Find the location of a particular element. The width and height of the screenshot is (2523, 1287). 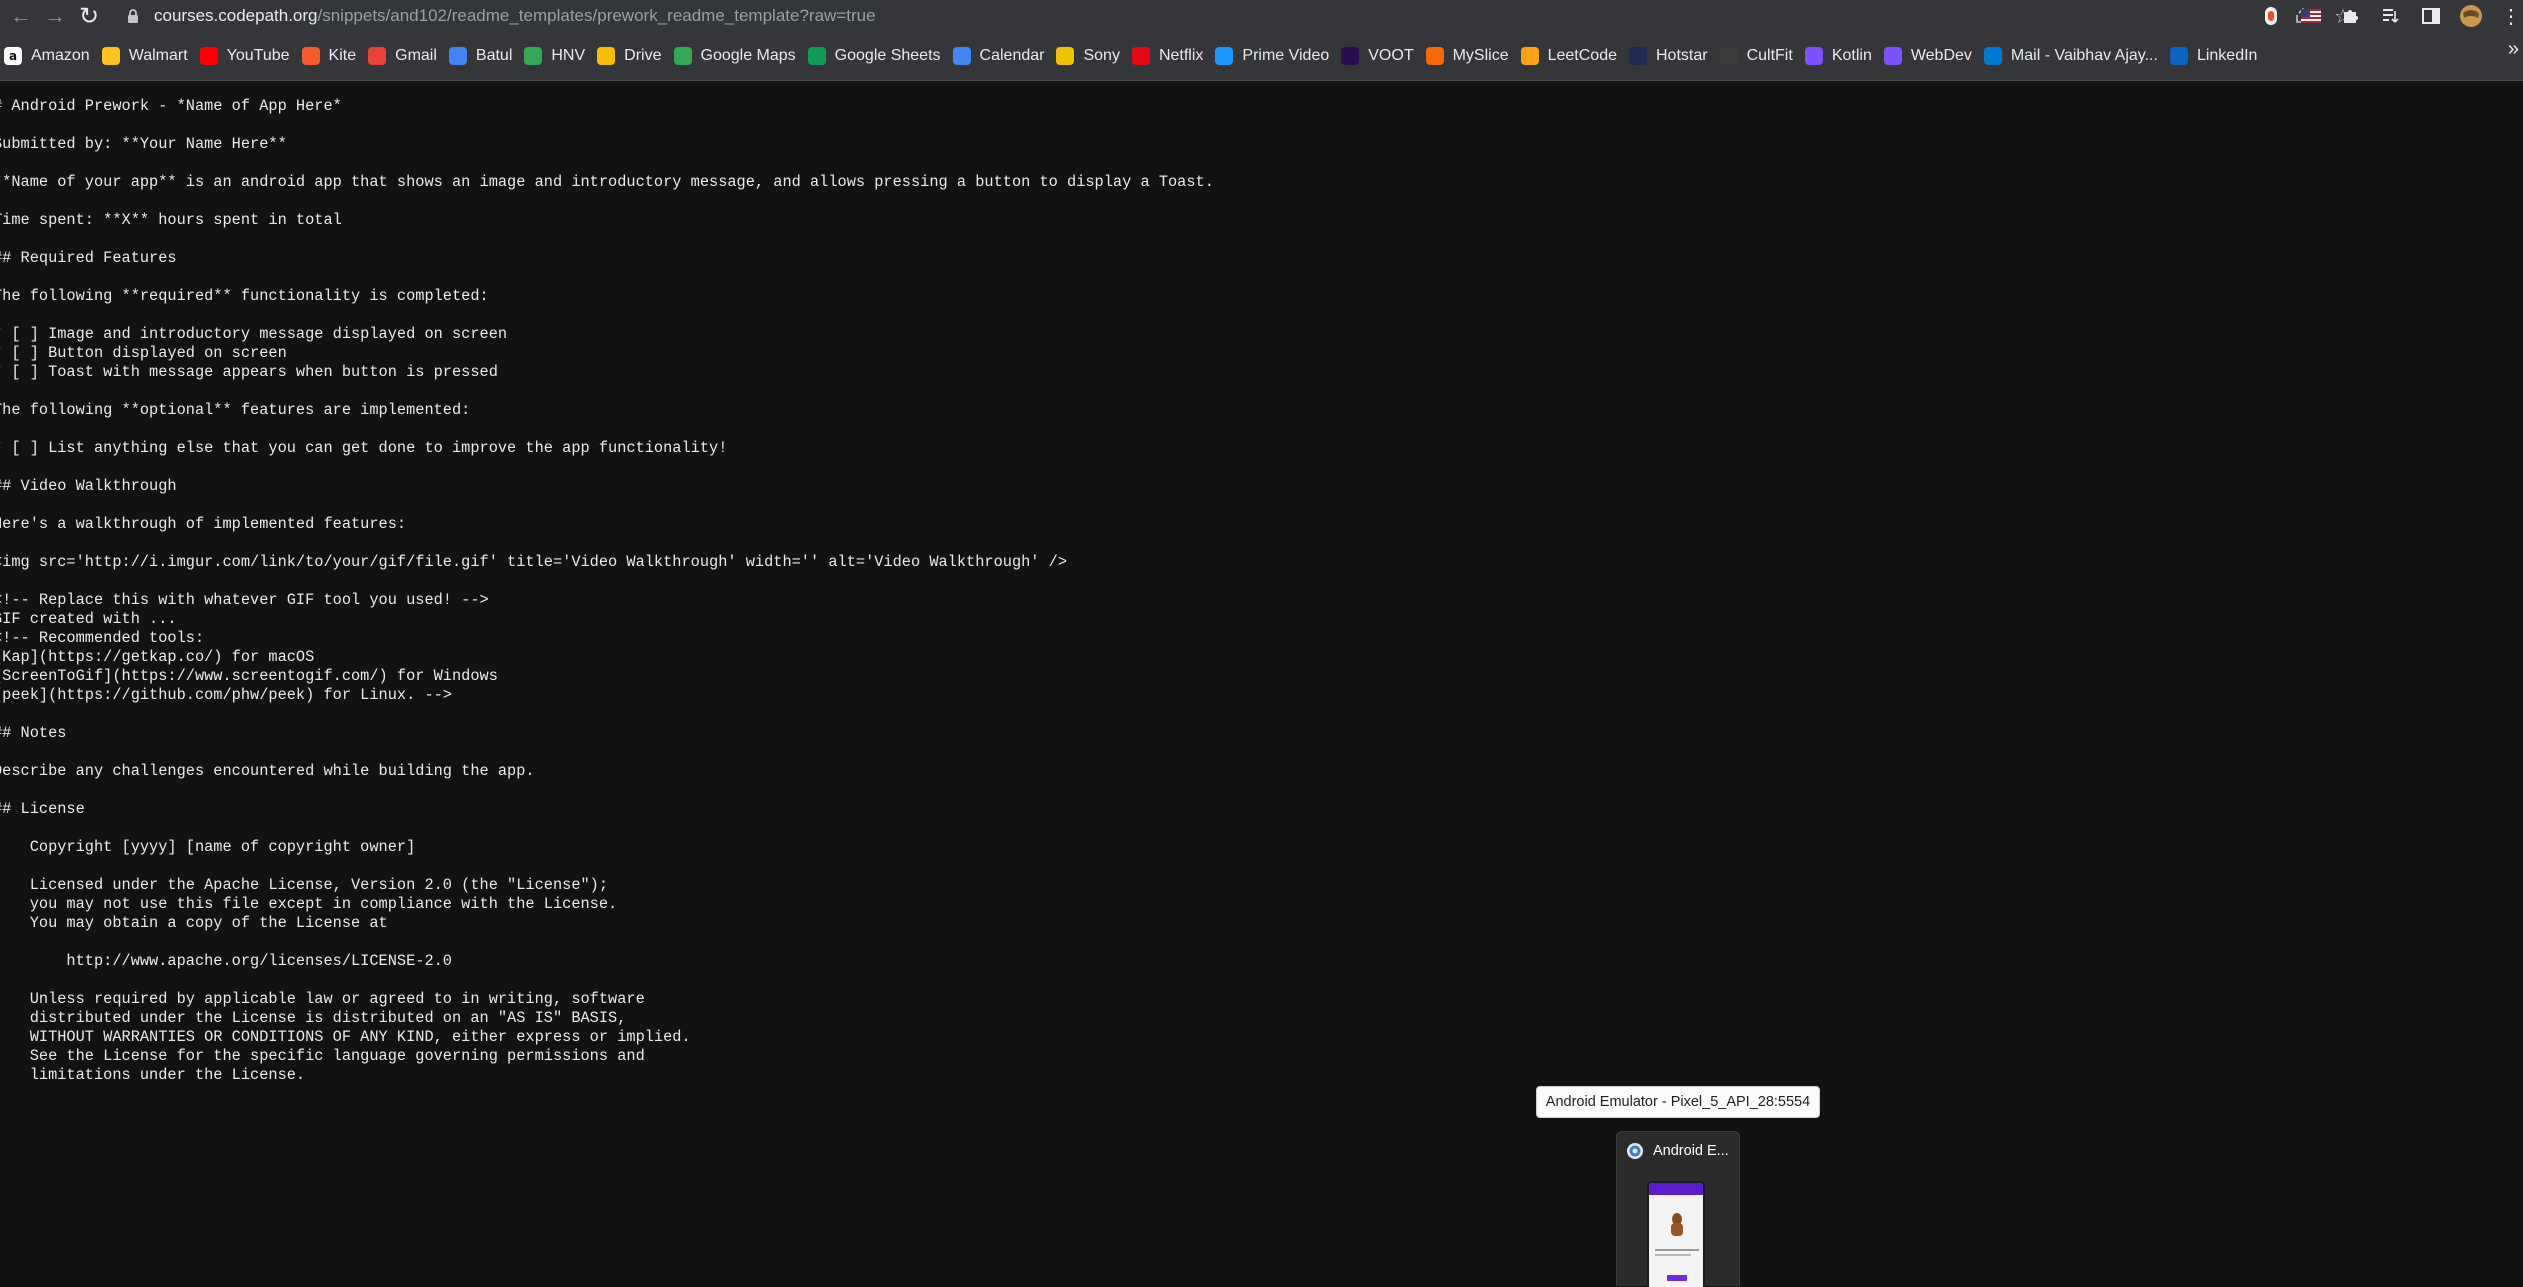

bookmark-walmart: Walmart is located at coordinates (147, 56).